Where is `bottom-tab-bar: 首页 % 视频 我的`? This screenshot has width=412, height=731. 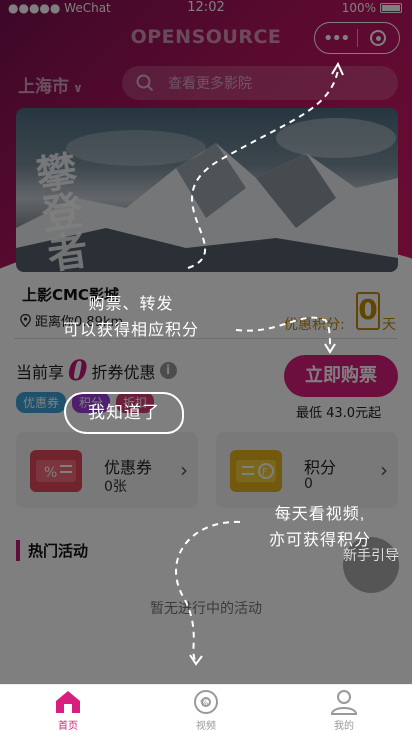 bottom-tab-bar: 首页 % 视频 我的 is located at coordinates (206, 707).